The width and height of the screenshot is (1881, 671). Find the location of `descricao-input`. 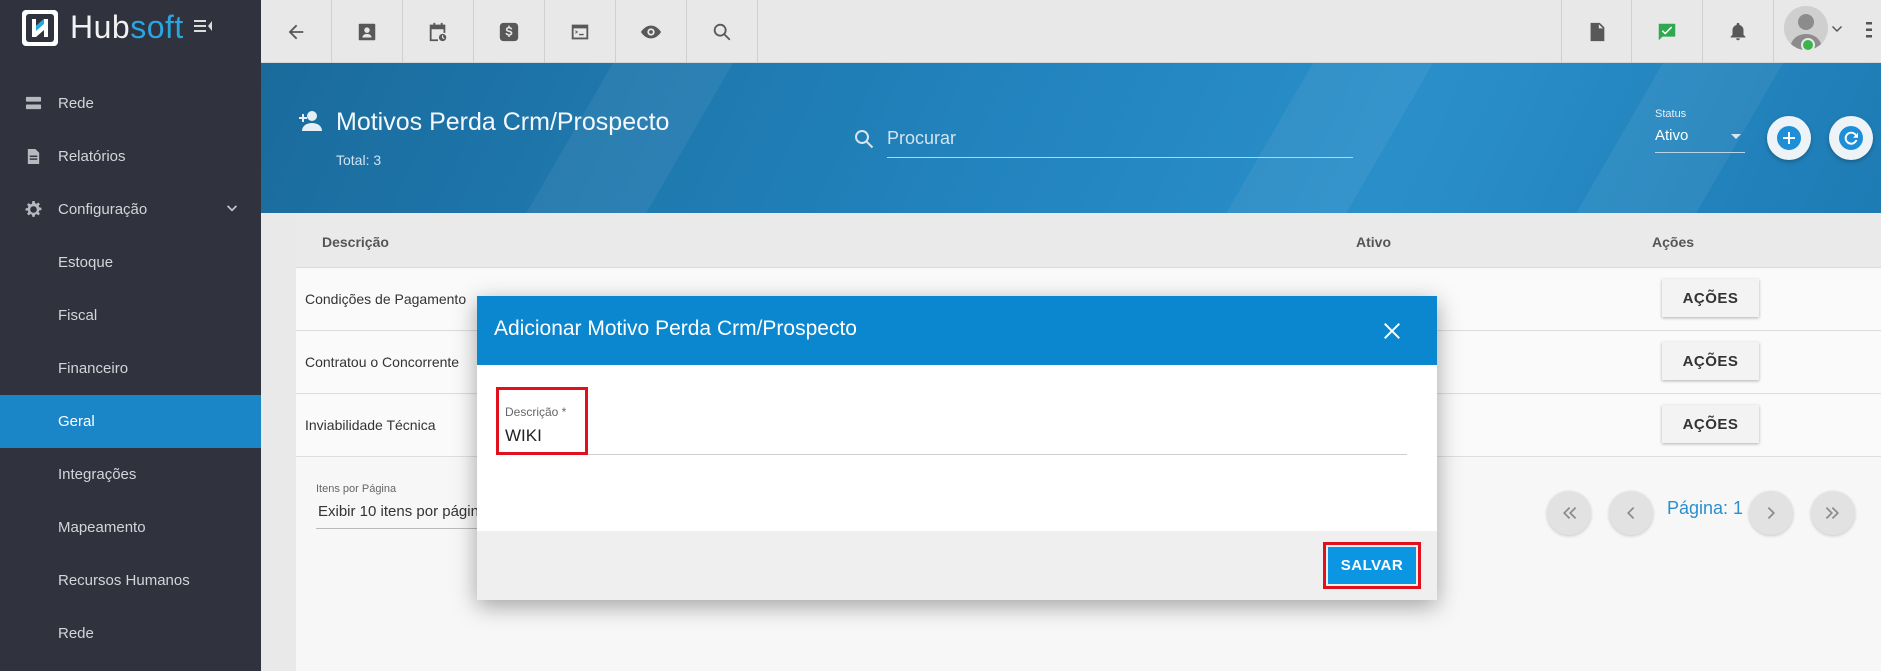

descricao-input is located at coordinates (545, 436).